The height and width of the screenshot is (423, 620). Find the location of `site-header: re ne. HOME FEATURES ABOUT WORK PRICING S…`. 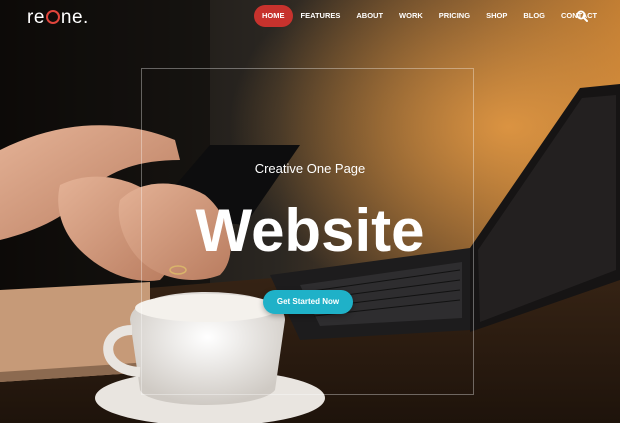

site-header: re ne. HOME FEATURES ABOUT WORK PRICING S… is located at coordinates (310, 17).